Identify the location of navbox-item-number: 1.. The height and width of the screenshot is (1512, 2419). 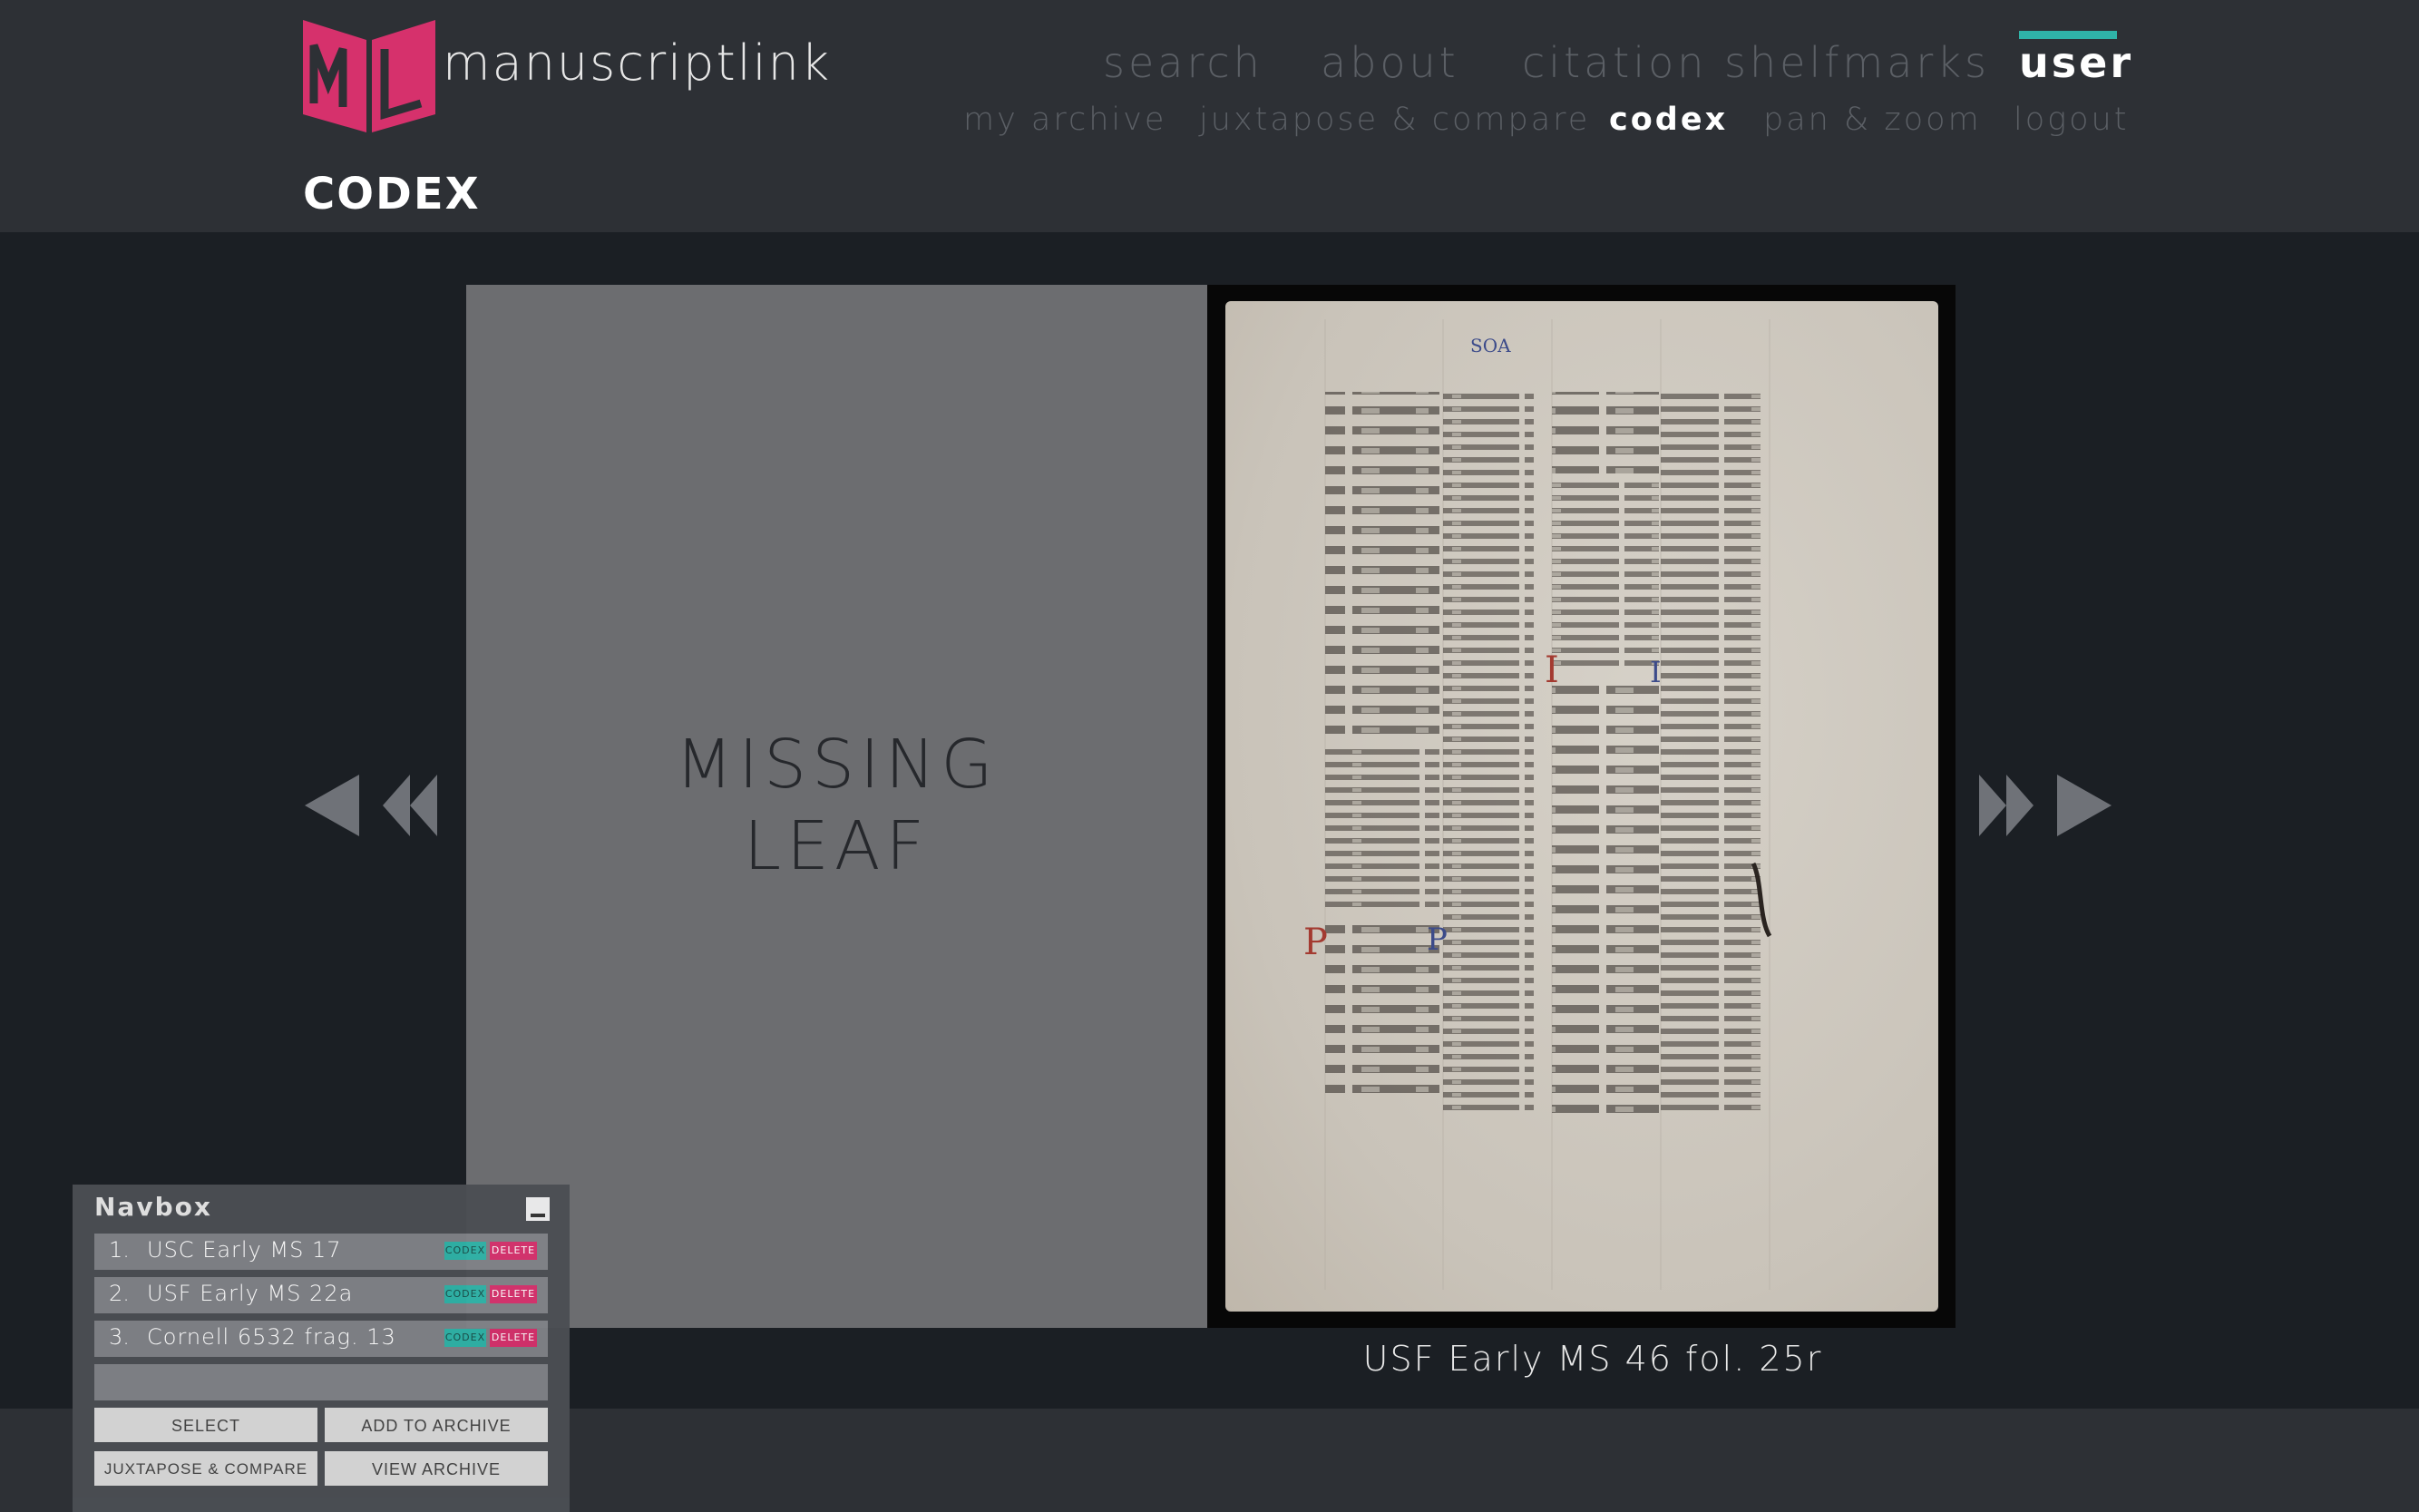
(120, 1250).